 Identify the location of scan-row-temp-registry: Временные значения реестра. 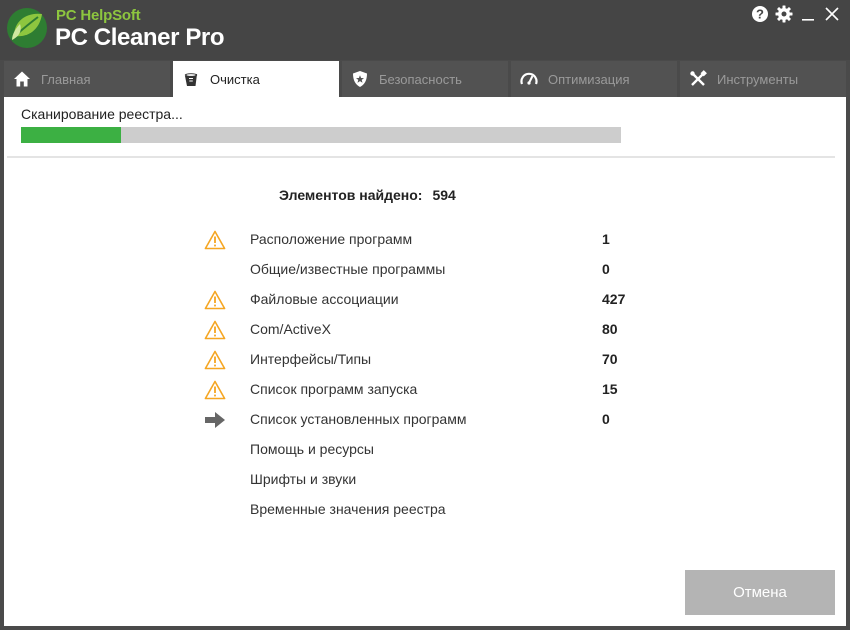
(422, 510).